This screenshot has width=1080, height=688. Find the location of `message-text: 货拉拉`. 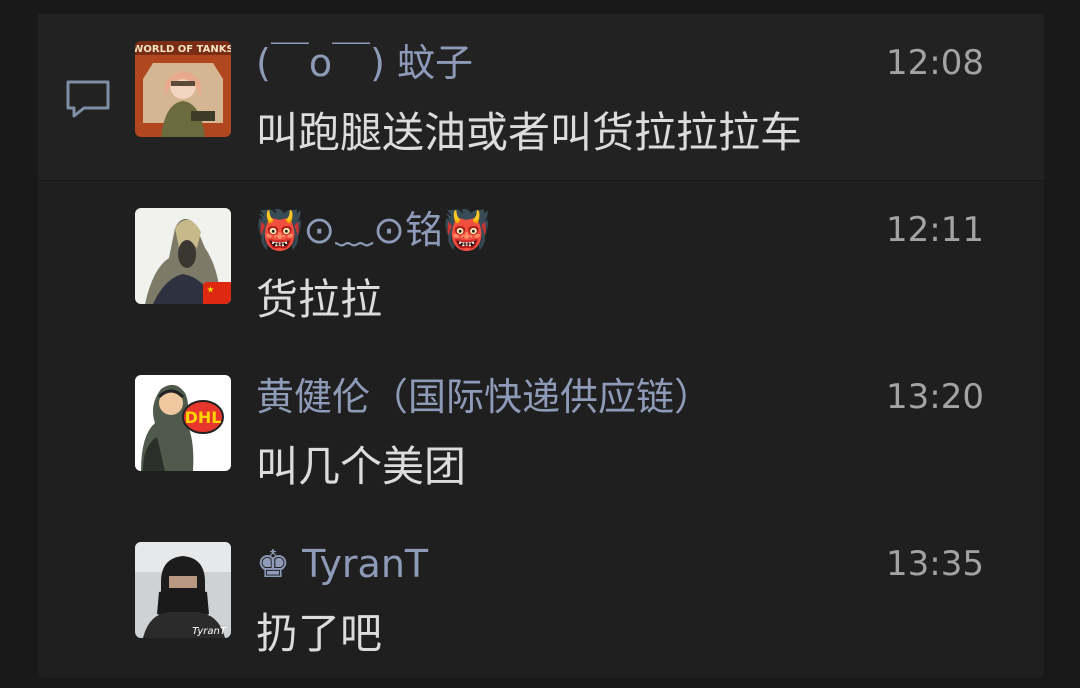

message-text: 货拉拉 is located at coordinates (319, 299).